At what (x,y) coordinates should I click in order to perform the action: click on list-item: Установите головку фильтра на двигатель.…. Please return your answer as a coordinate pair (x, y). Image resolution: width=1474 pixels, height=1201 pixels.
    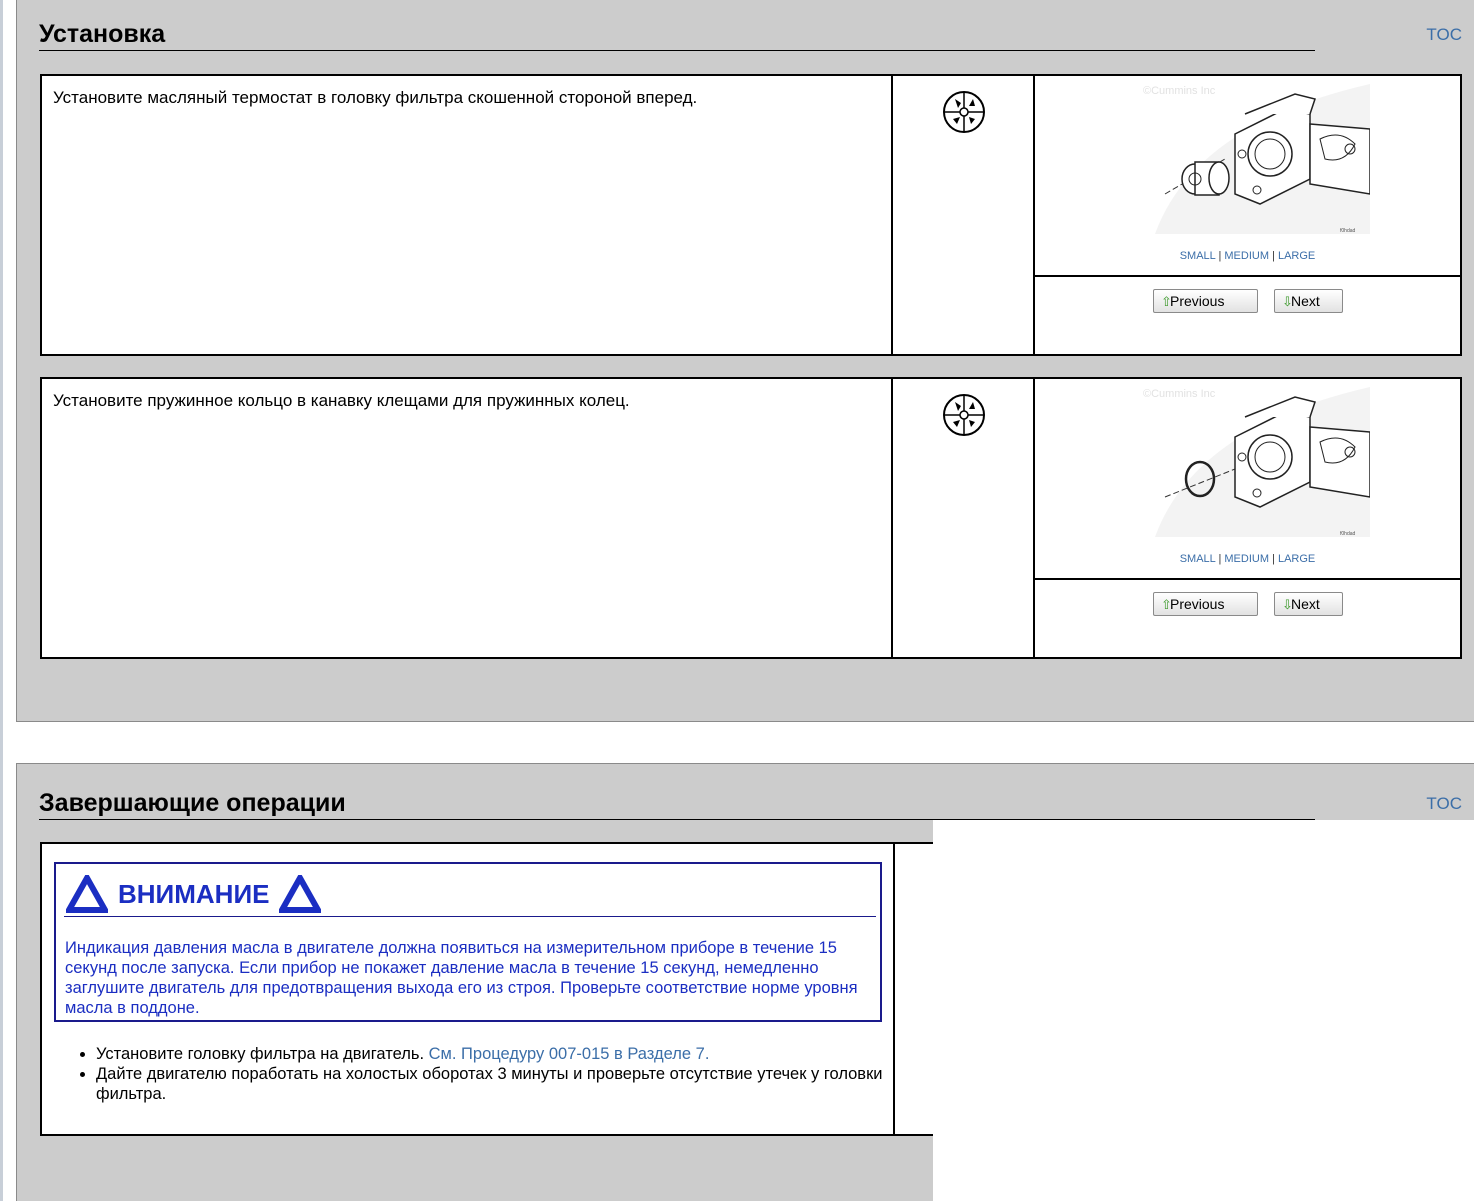
    Looking at the image, I should click on (506, 1054).